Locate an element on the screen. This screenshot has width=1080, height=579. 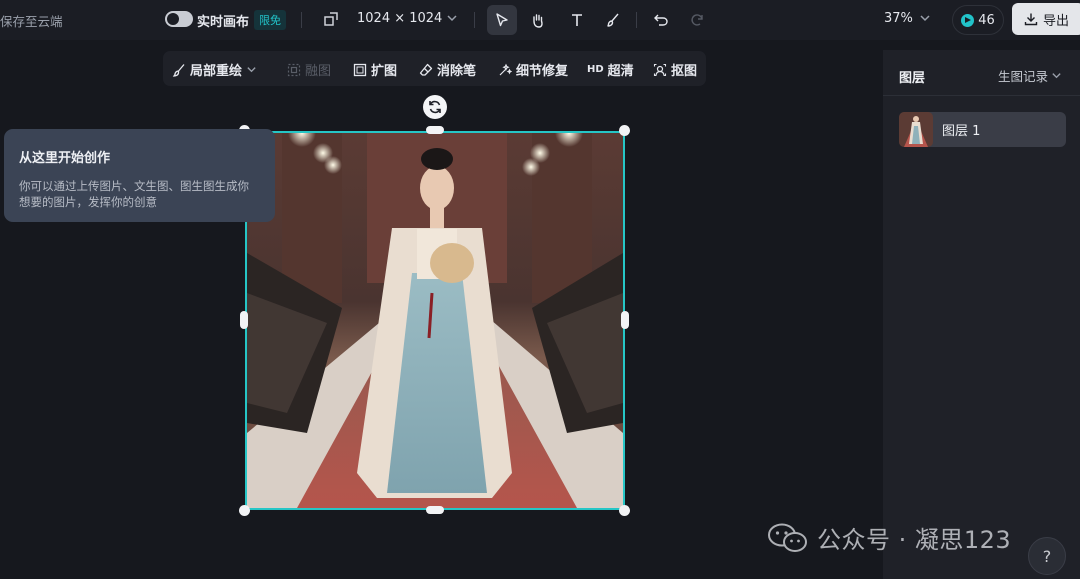
resize-handle-top-right is located at coordinates (624, 130).